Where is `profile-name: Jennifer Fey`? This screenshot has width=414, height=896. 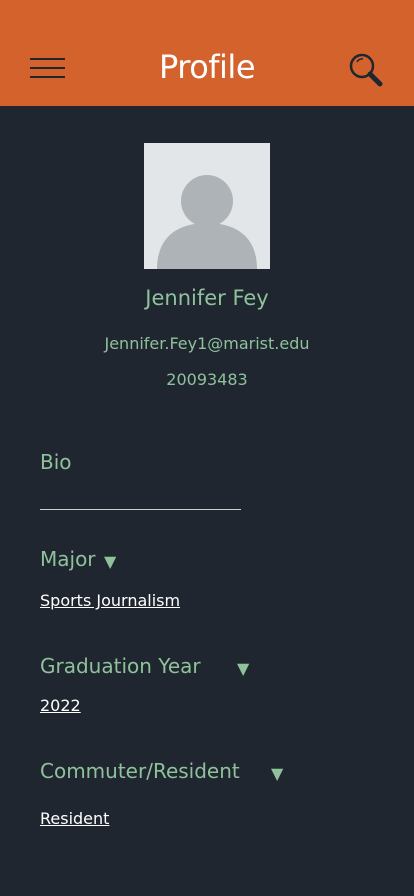 profile-name: Jennifer Fey is located at coordinates (207, 298).